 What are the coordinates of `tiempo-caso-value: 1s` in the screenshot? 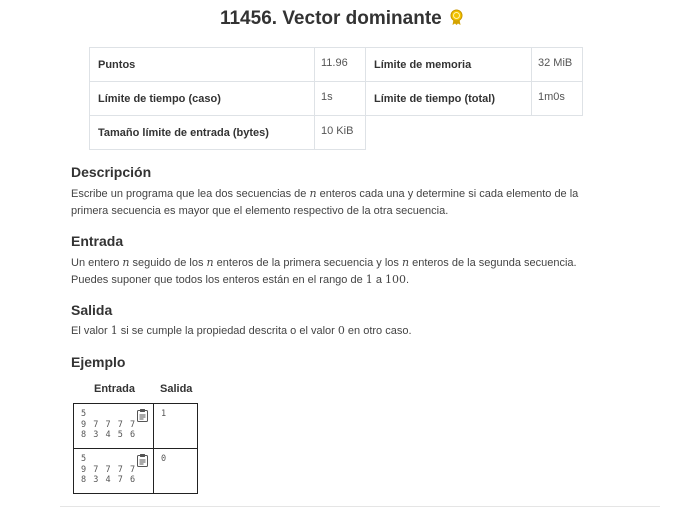 It's located at (340, 98).